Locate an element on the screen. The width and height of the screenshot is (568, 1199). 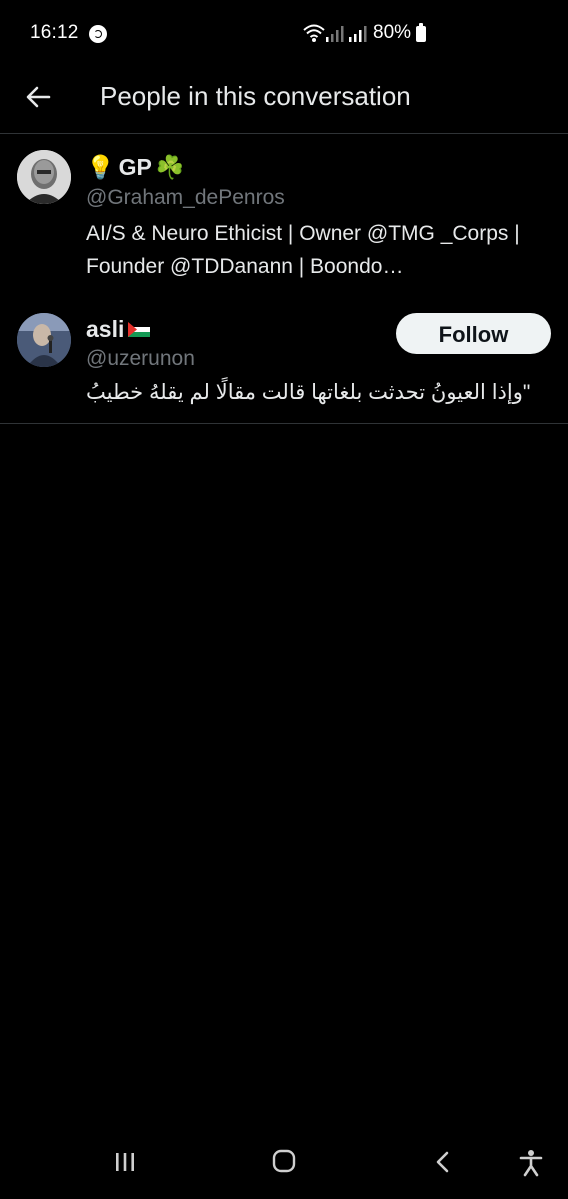
battery-percent: 80% is located at coordinates (392, 32).